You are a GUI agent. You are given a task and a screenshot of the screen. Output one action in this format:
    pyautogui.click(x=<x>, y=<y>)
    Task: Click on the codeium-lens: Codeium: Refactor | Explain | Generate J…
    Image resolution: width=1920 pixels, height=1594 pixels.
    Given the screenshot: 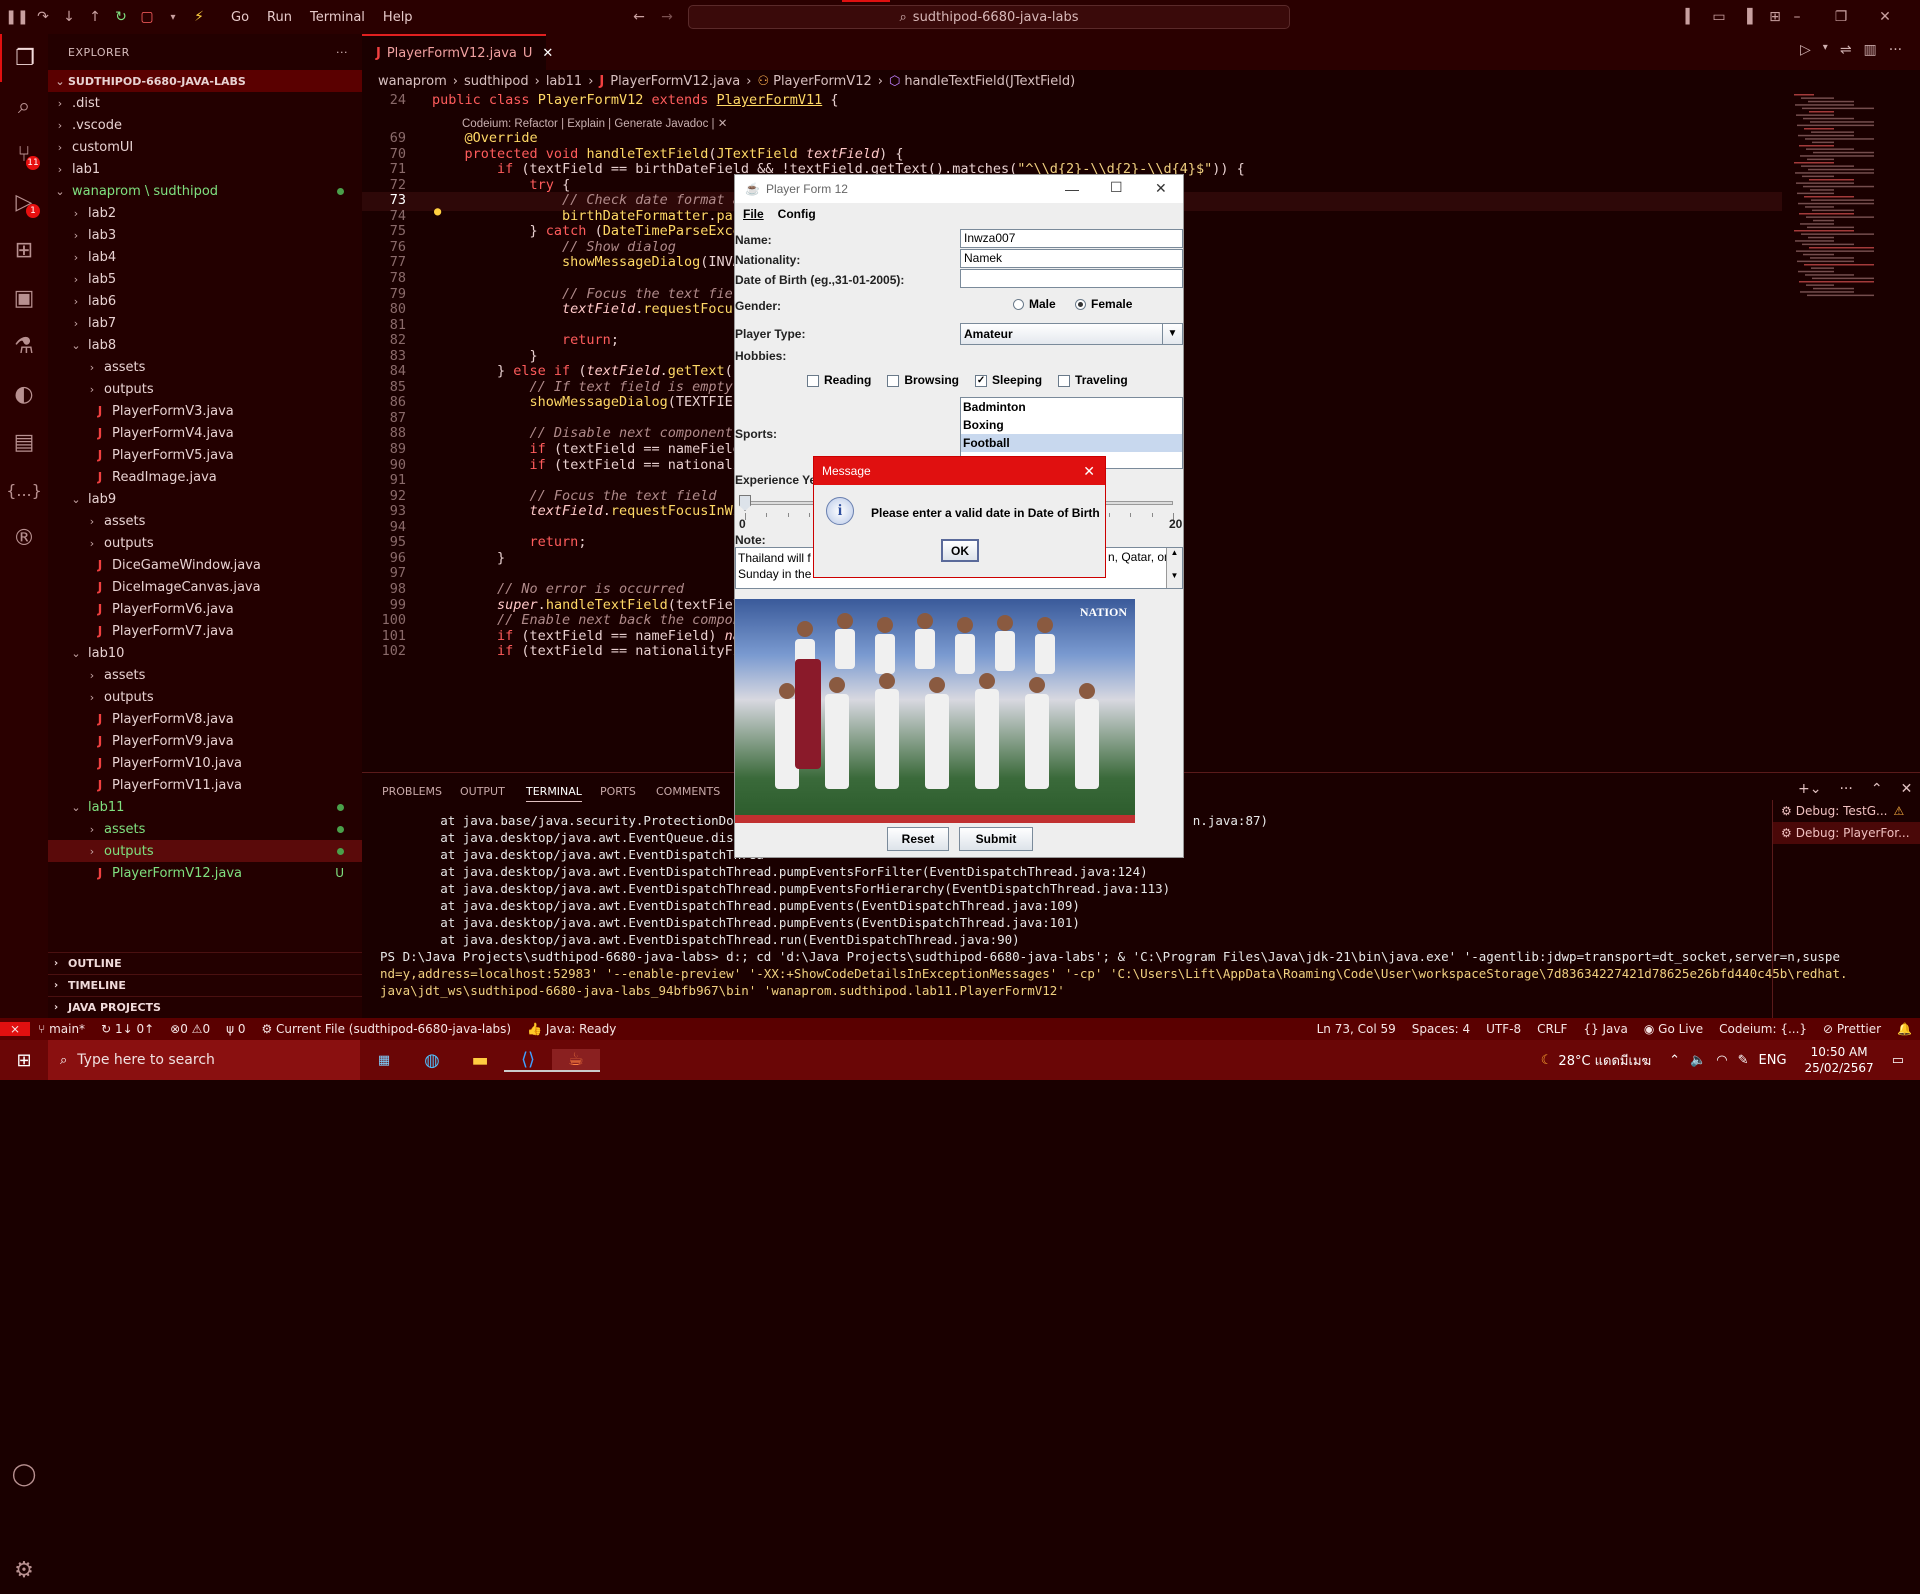 What is the action you would take?
    pyautogui.click(x=594, y=123)
    